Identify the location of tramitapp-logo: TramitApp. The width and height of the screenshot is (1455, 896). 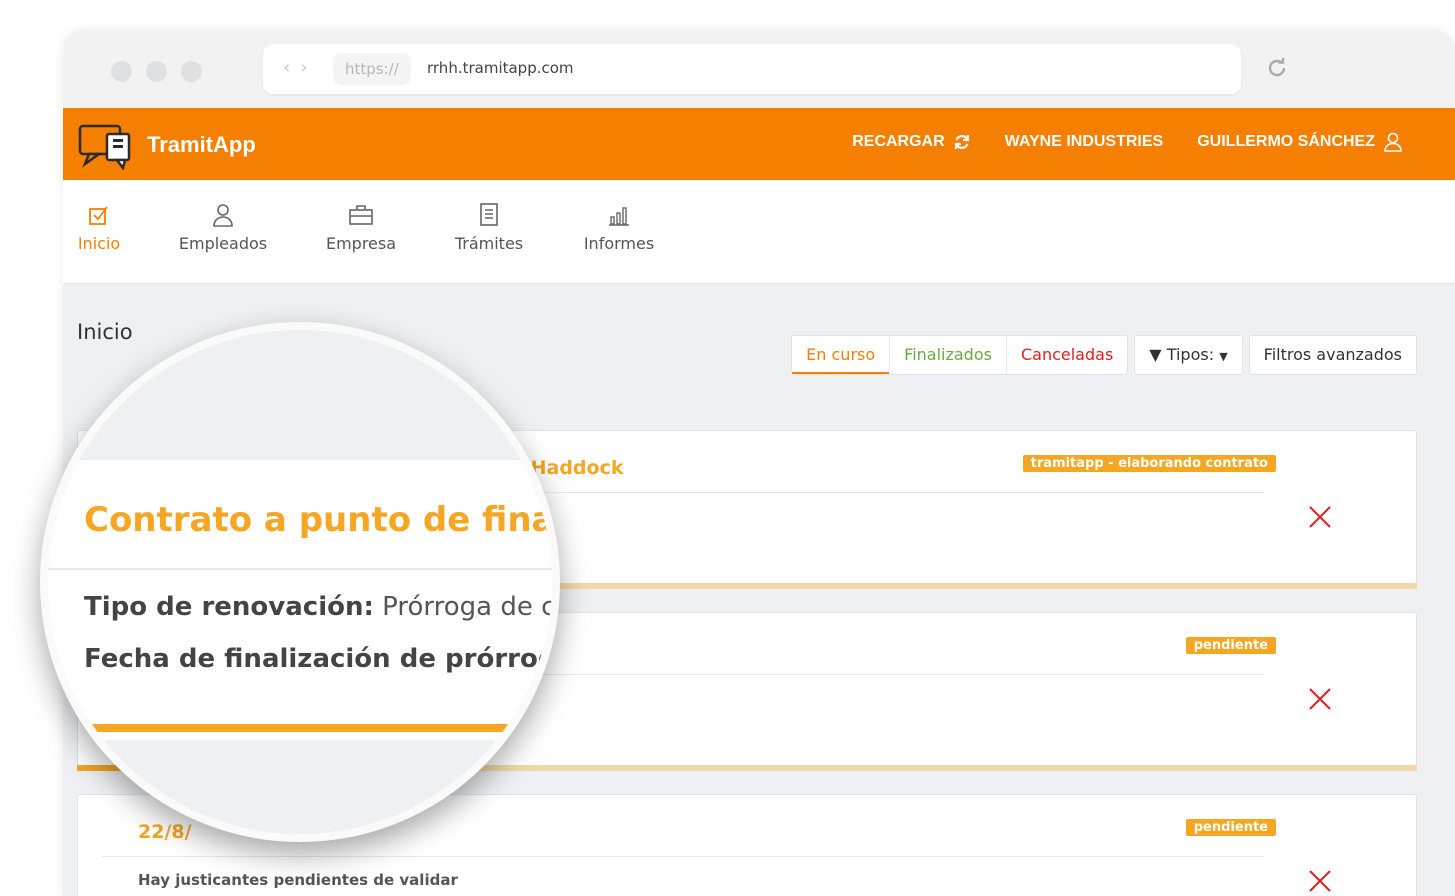
(167, 144).